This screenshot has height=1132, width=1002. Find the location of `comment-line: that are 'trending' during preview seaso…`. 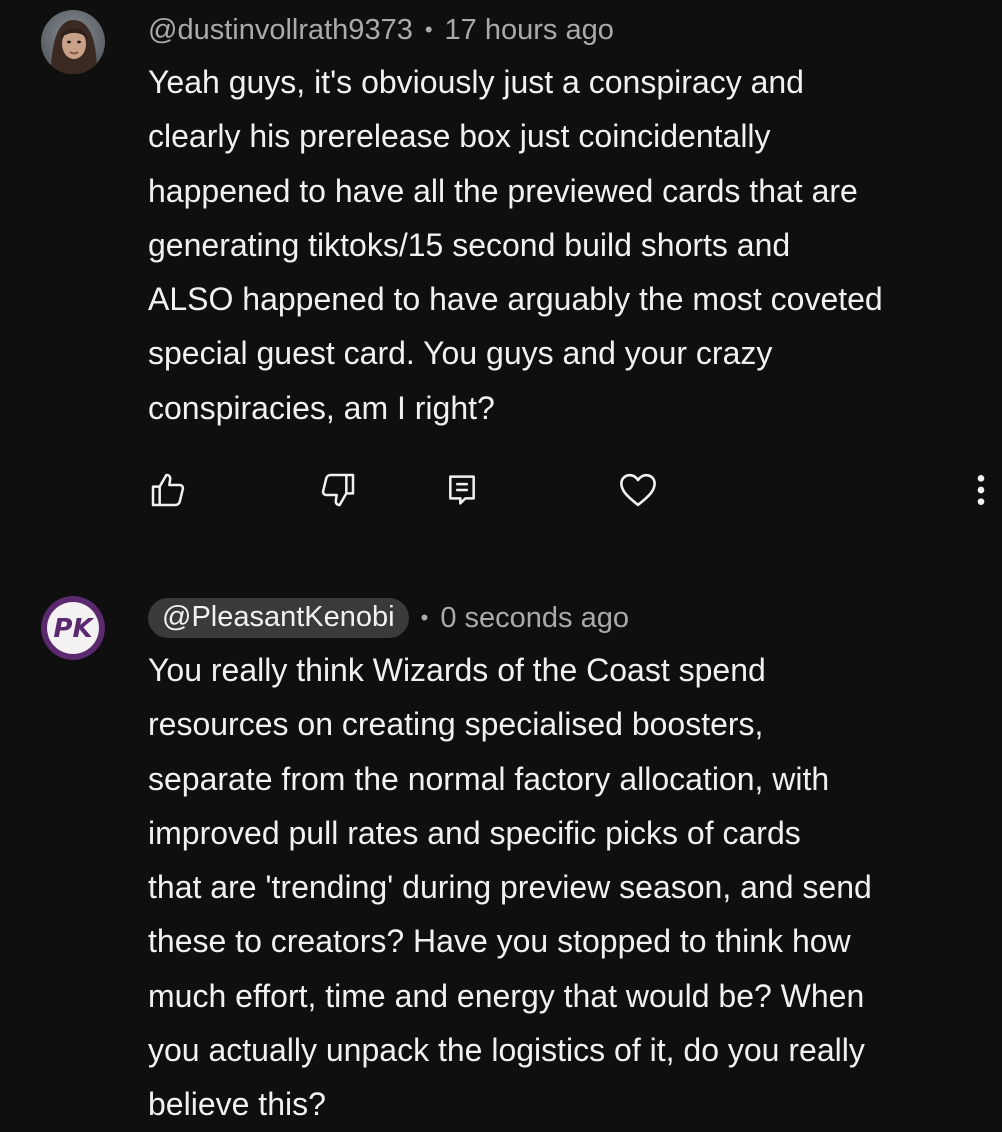

comment-line: that are 'trending' during preview seaso… is located at coordinates (510, 887).